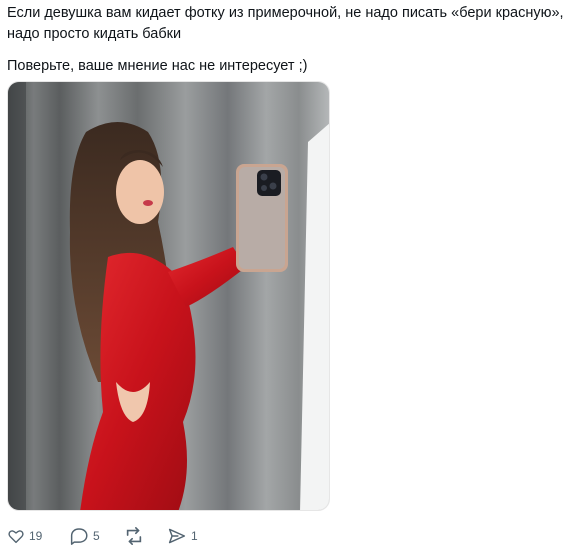 The height and width of the screenshot is (555, 586). Describe the element at coordinates (177, 536) in the screenshot. I see `send-icon` at that location.